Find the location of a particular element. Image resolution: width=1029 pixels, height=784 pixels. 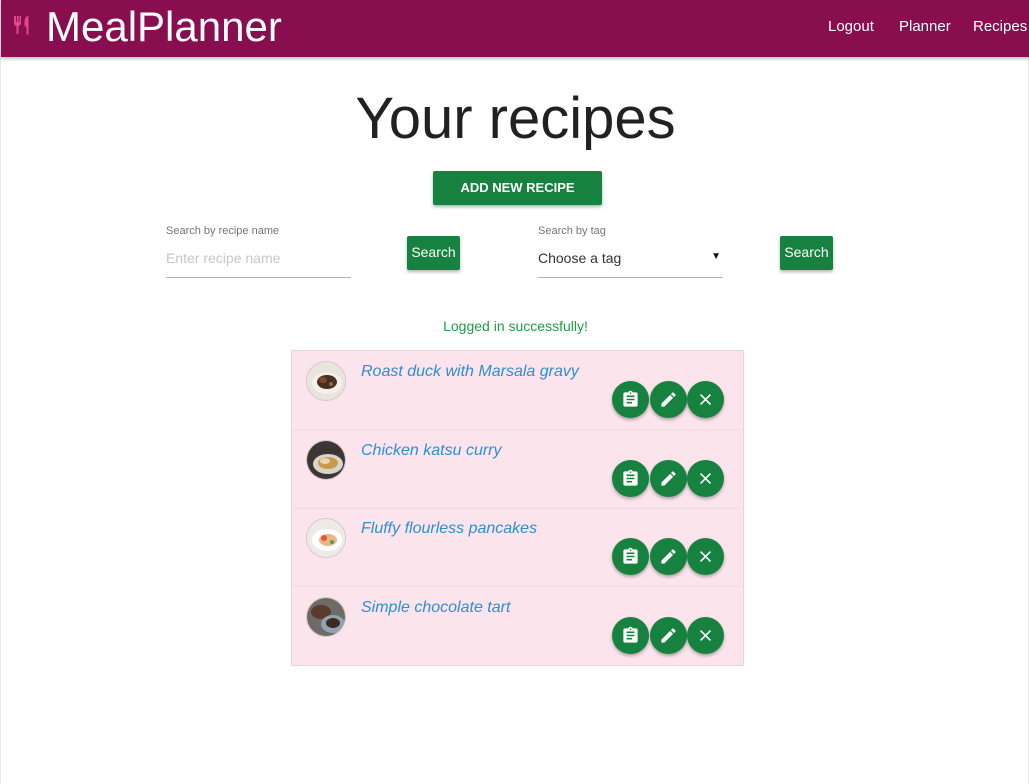

search-tag-label: Search by tag is located at coordinates (572, 231).